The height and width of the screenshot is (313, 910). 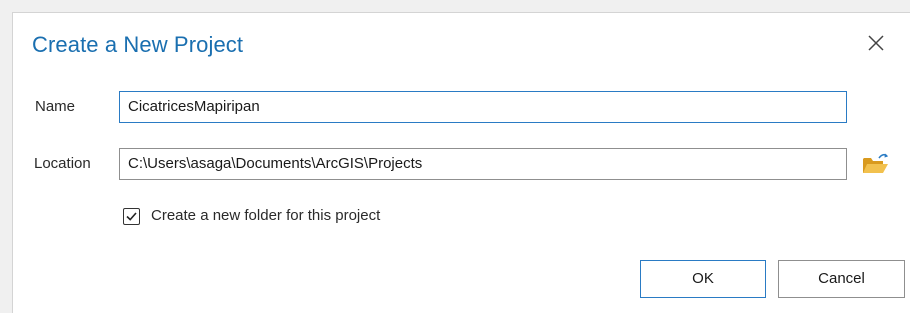 What do you see at coordinates (483, 164) in the screenshot?
I see `location-input: C:\Users\asaga\Documents\ArcGIS\Projects` at bounding box center [483, 164].